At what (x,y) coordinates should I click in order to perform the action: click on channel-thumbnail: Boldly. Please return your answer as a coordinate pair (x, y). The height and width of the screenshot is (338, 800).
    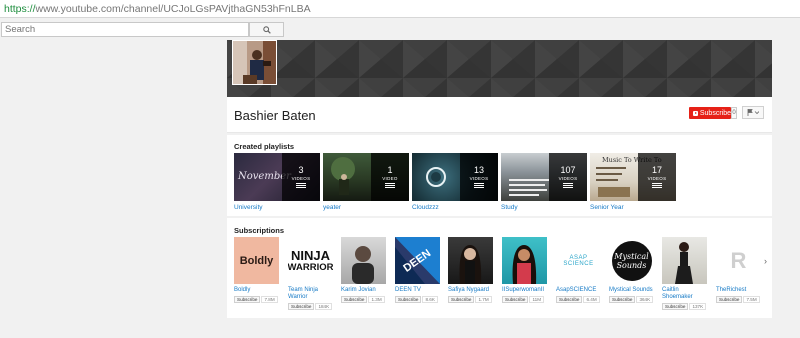
    Looking at the image, I should click on (256, 260).